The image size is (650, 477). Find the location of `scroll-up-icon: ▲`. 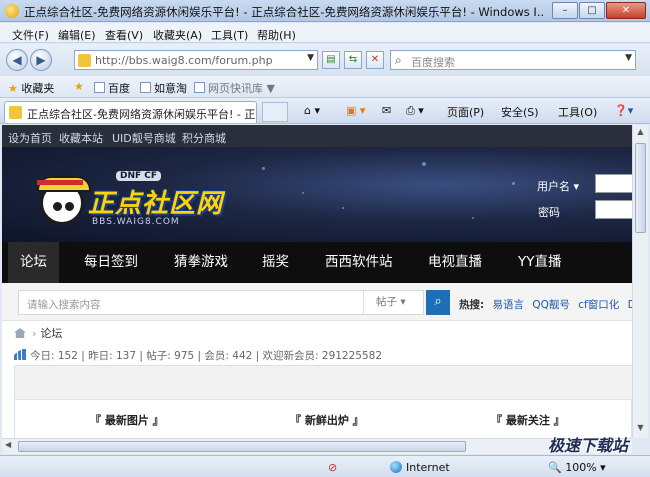

scroll-up-icon: ▲ is located at coordinates (640, 133).